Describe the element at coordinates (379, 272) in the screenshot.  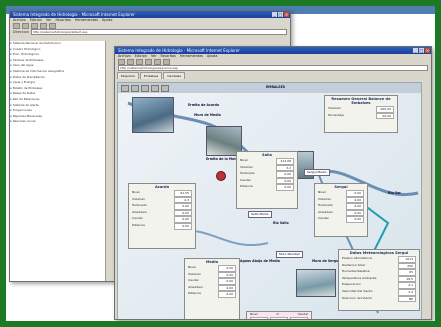
I see `panel-row: Humedad Relativa 65` at that location.